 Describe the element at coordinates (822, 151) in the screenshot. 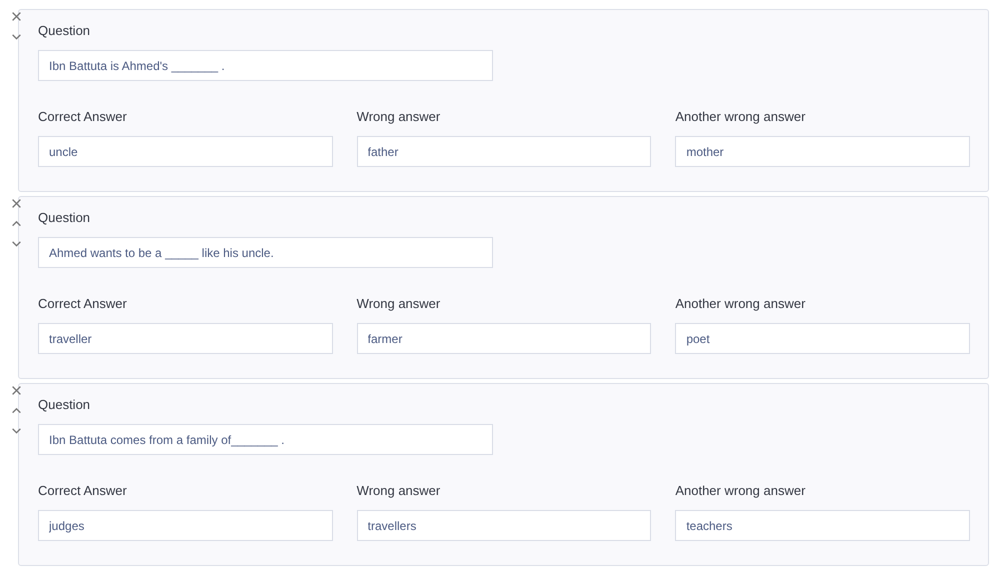

I see `answer-field: mother` at that location.